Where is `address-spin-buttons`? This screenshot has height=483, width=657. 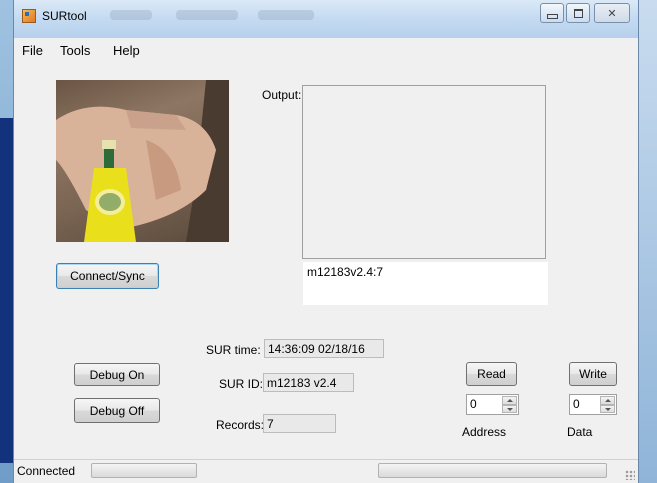
address-spin-buttons is located at coordinates (509, 404).